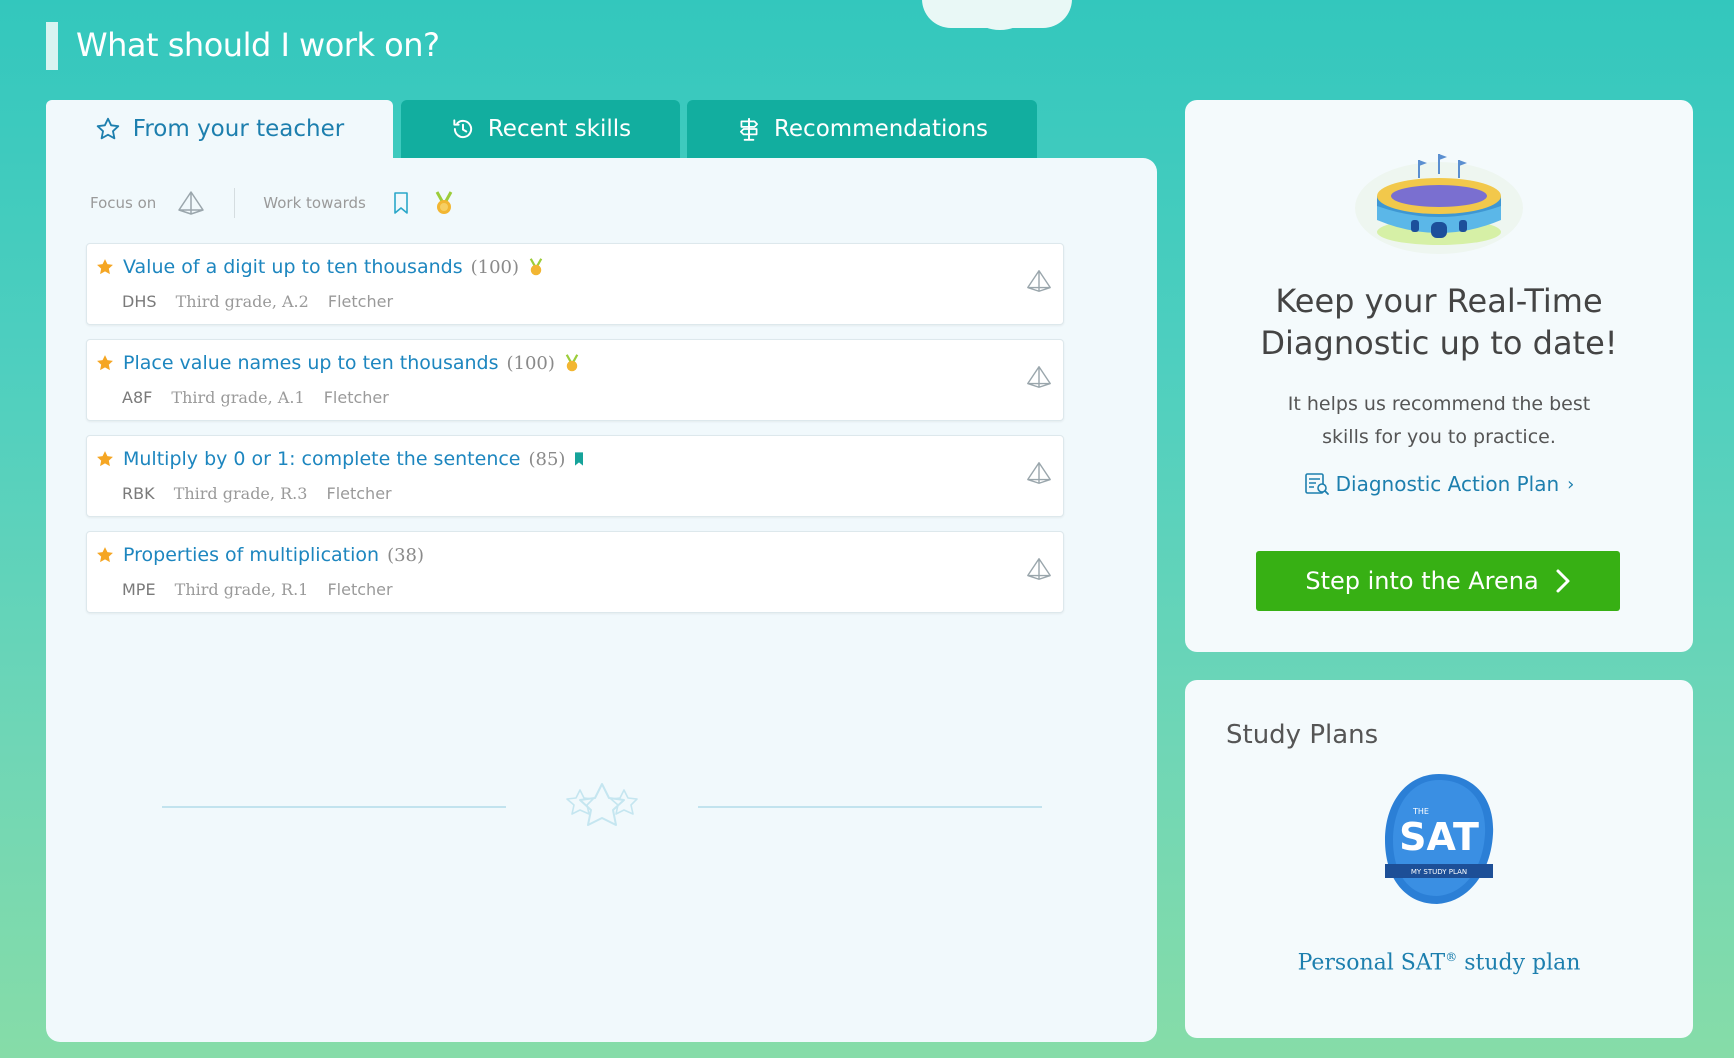 Image resolution: width=1734 pixels, height=1058 pixels. Describe the element at coordinates (401, 203) in the screenshot. I see `bookmark-outline-icon` at that location.